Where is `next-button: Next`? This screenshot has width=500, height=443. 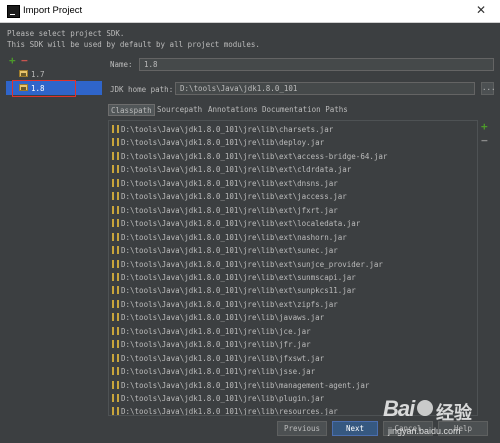 next-button: Next is located at coordinates (355, 428).